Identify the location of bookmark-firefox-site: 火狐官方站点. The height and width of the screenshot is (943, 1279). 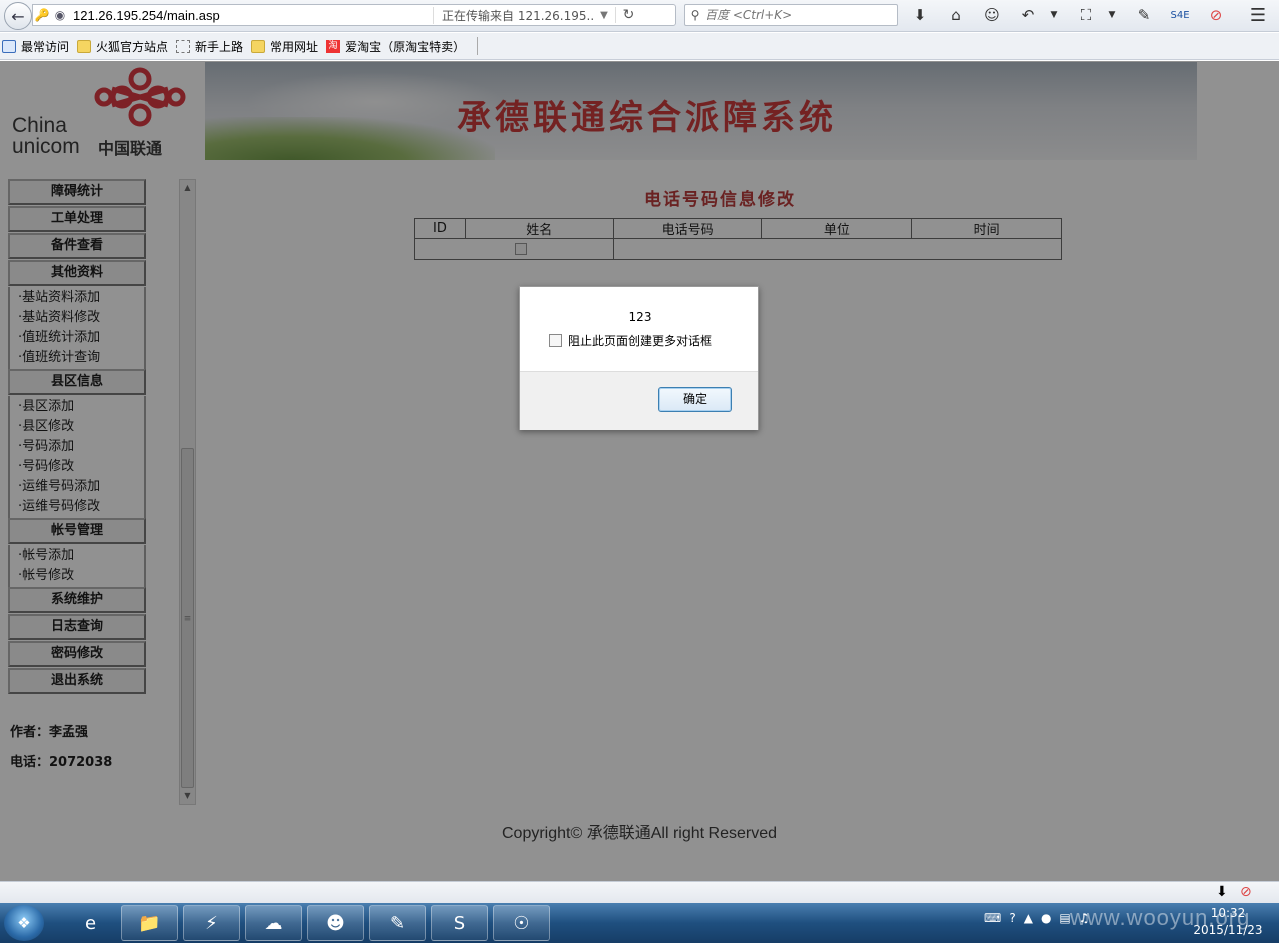
(122, 46).